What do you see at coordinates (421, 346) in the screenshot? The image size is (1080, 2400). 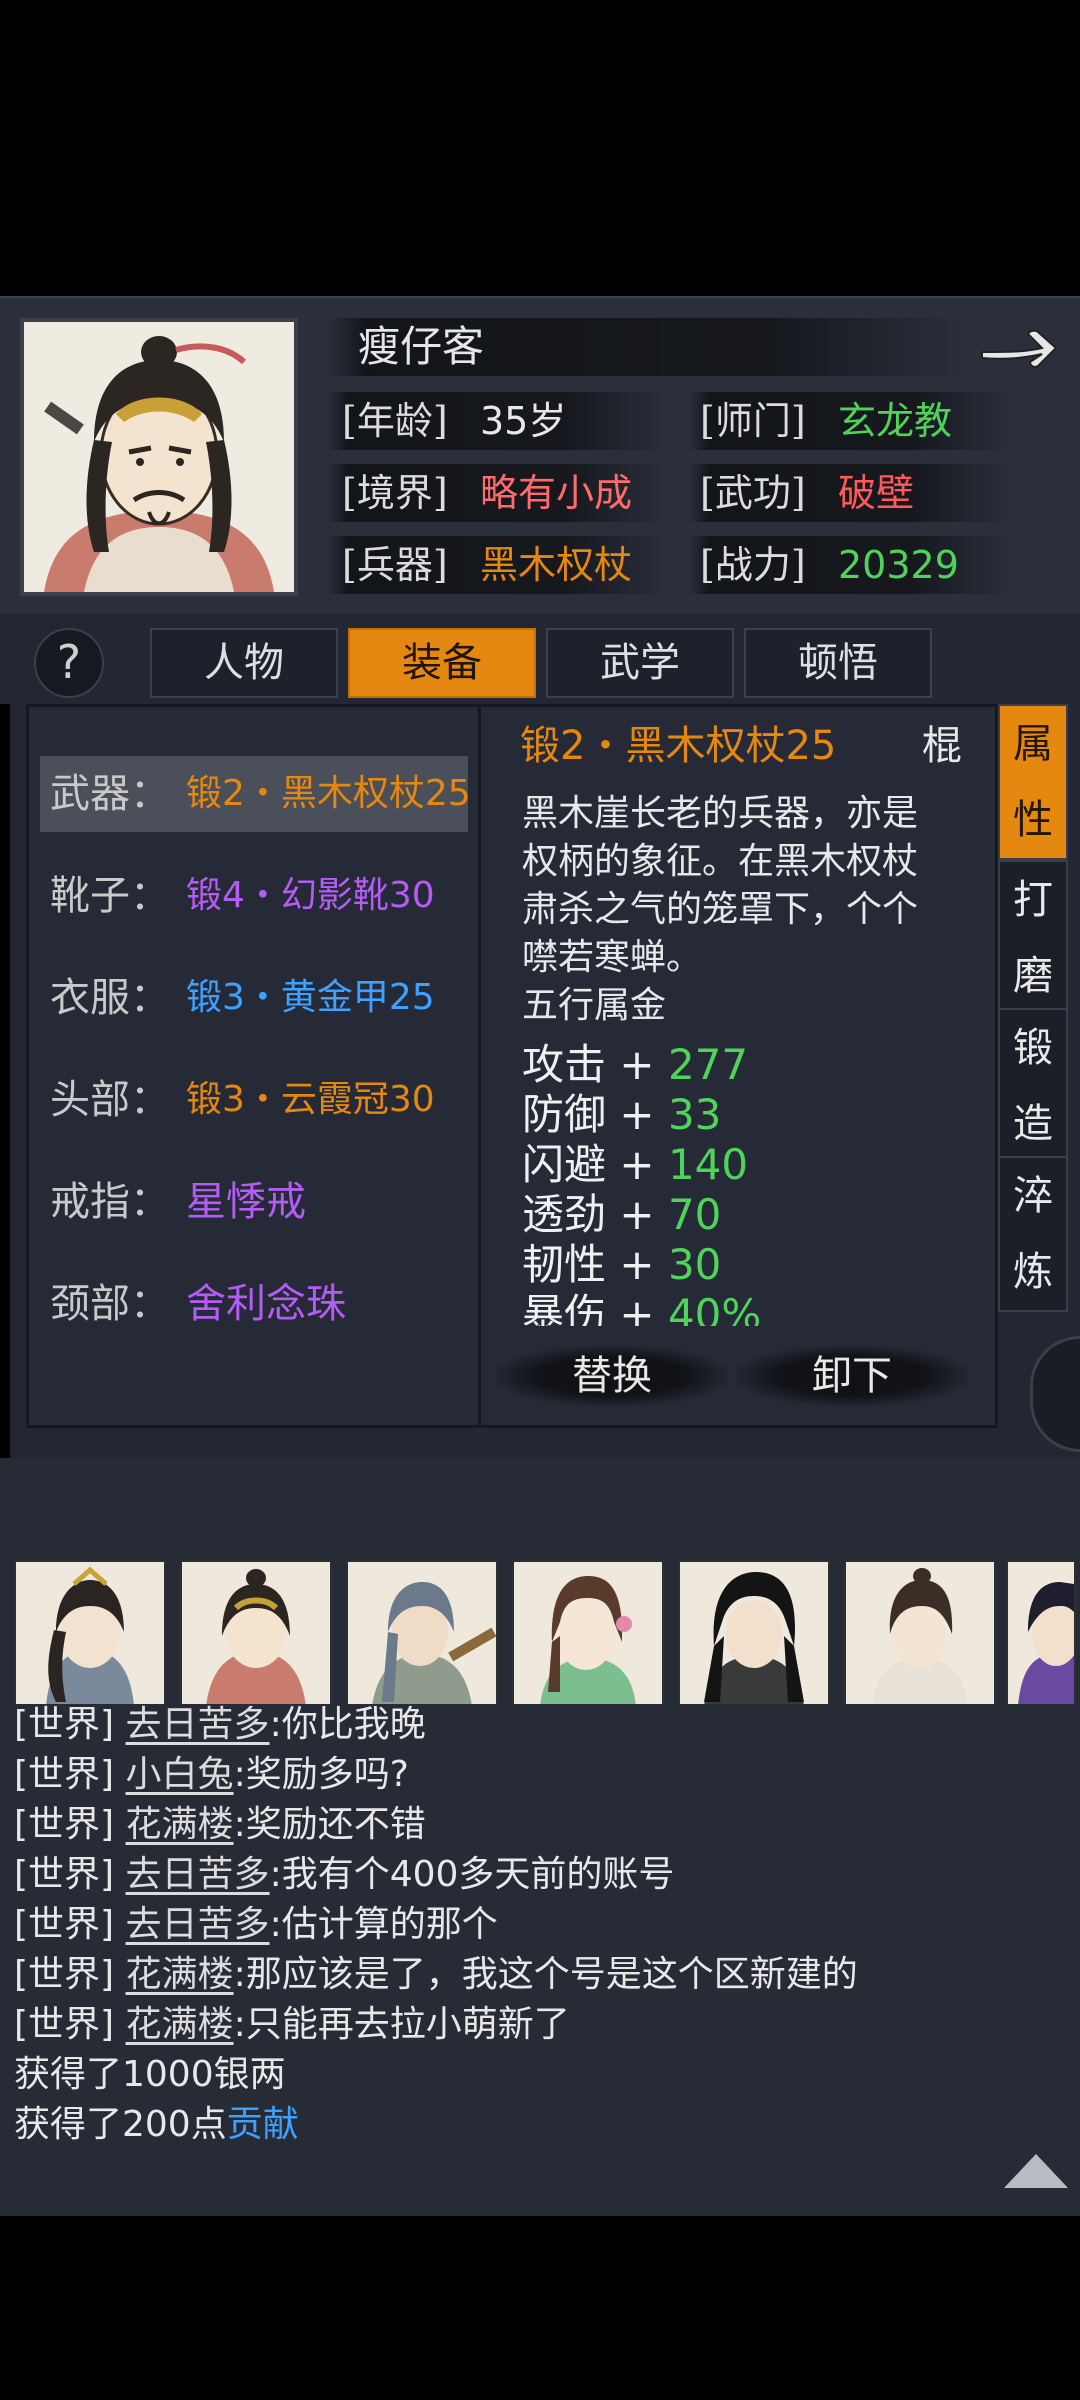 I see `character-name: 瘦仔客` at bounding box center [421, 346].